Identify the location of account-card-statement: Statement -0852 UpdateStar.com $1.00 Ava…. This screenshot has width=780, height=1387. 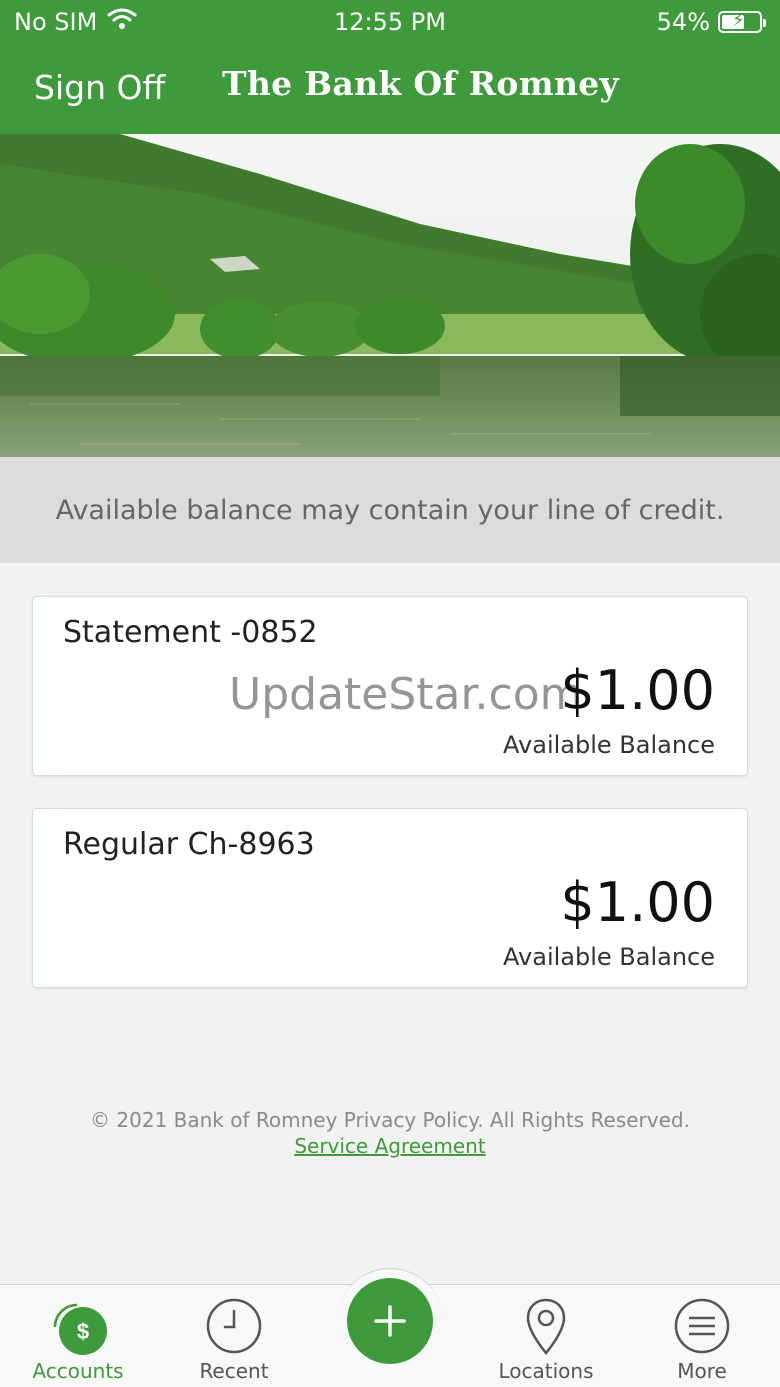
(390, 686).